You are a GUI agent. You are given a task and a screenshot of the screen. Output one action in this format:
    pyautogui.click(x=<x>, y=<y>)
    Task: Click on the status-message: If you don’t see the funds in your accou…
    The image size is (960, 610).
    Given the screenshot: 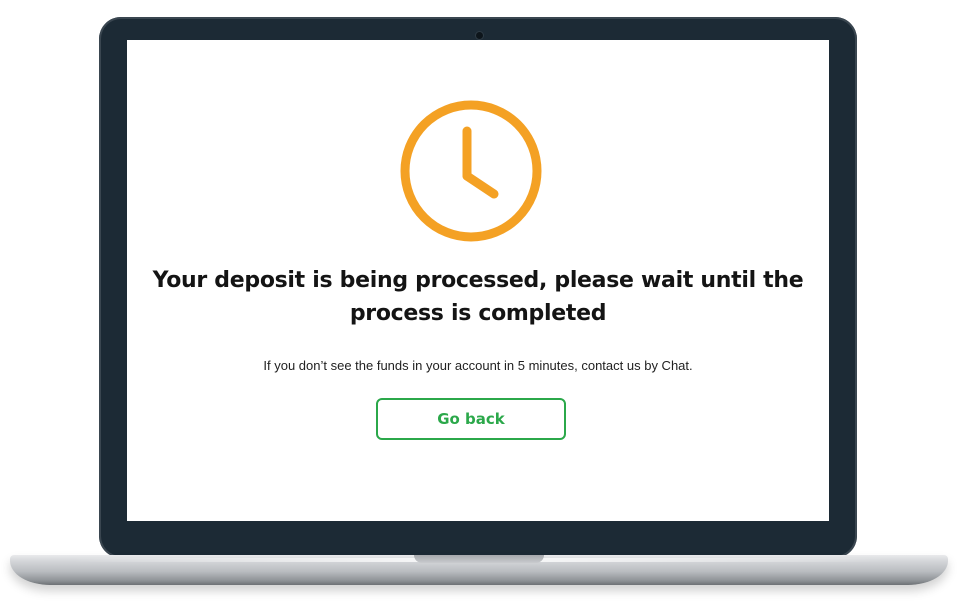 What is the action you would take?
    pyautogui.click(x=478, y=365)
    